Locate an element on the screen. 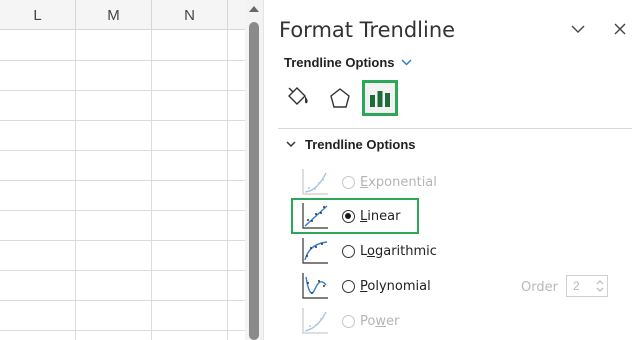 The height and width of the screenshot is (340, 644). task-pane-options-button is located at coordinates (578, 29).